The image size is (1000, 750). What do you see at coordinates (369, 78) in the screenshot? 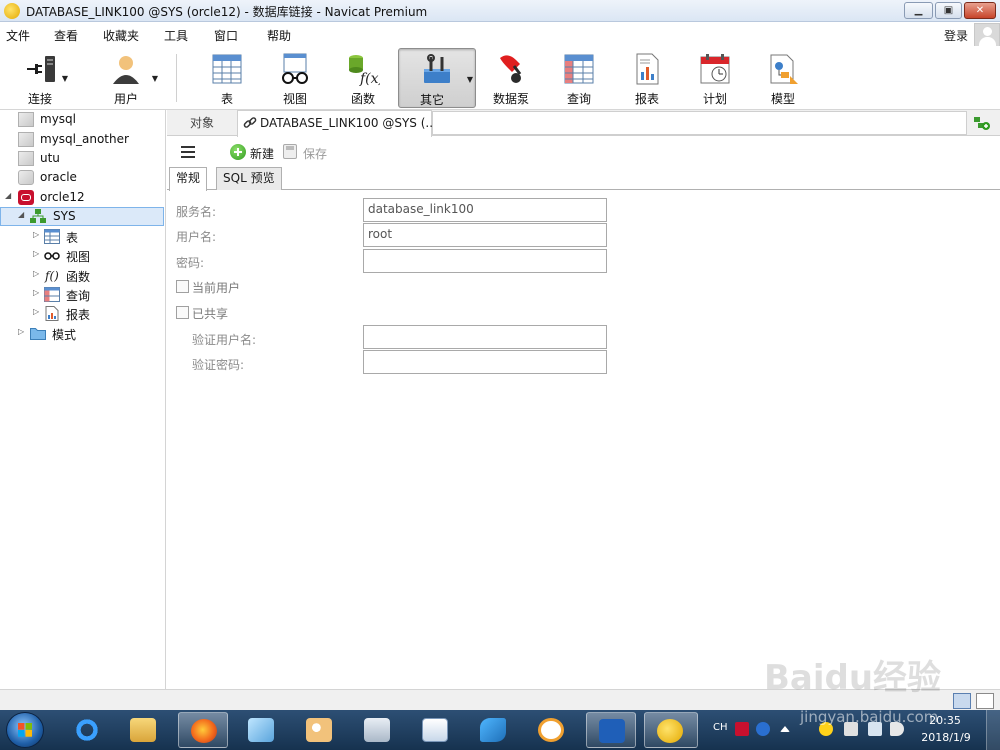
I see `svg-text: f(x)` at bounding box center [369, 78].